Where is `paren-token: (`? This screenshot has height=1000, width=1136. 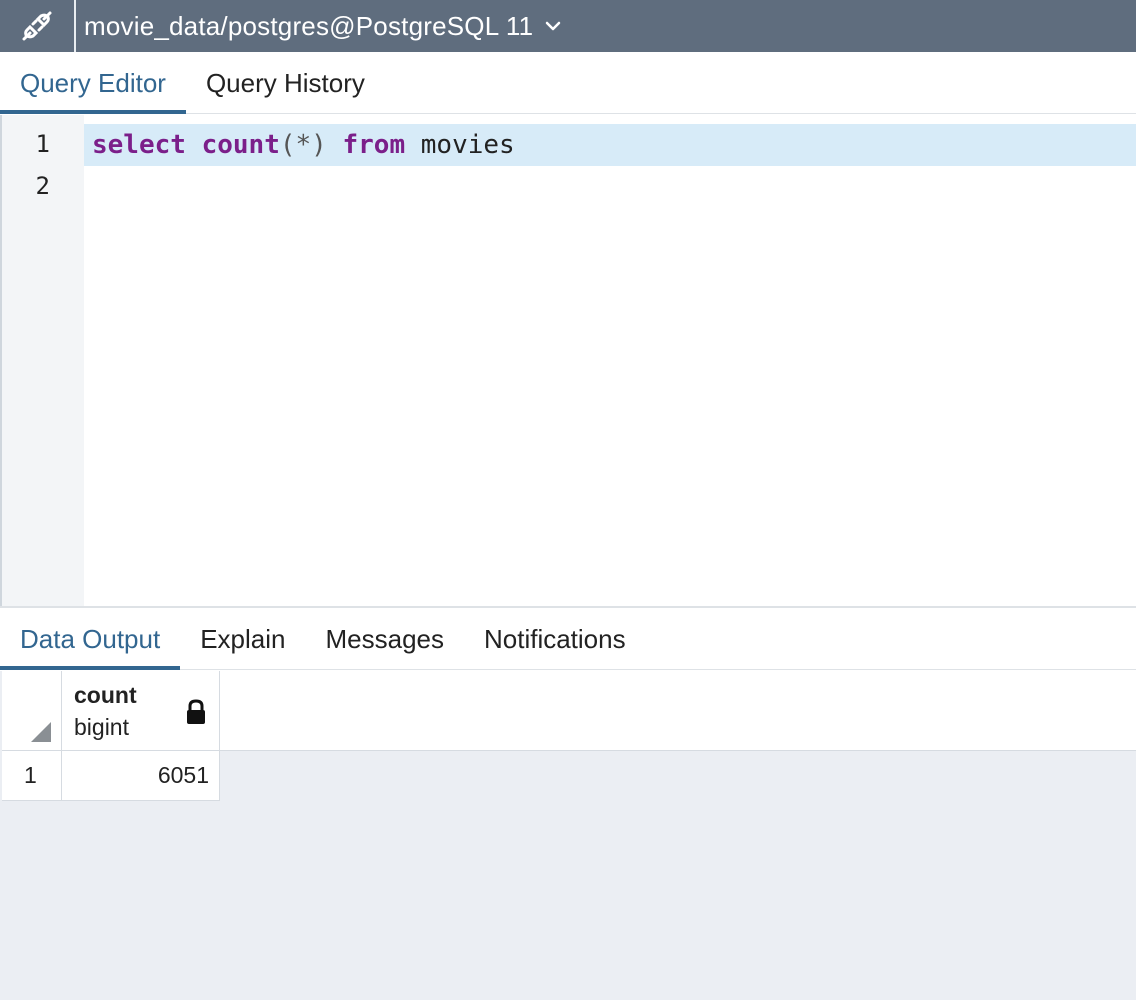 paren-token: ( is located at coordinates (287, 145).